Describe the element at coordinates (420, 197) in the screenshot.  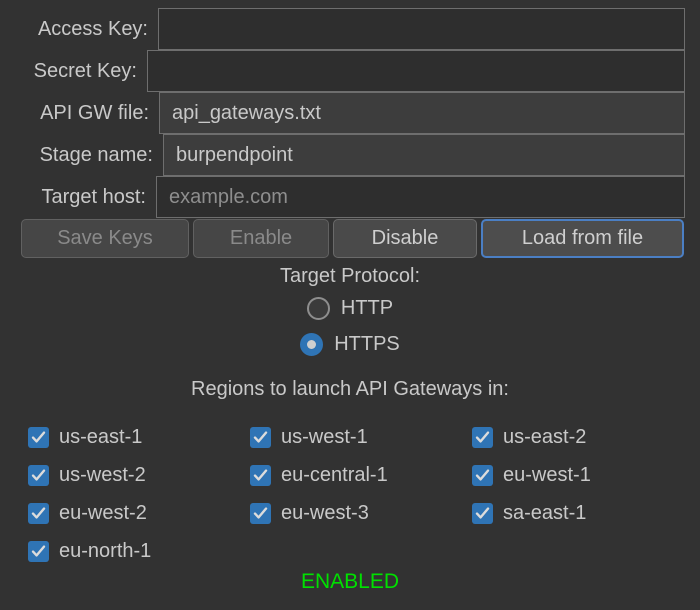
I see `target-host-input: example.com` at that location.